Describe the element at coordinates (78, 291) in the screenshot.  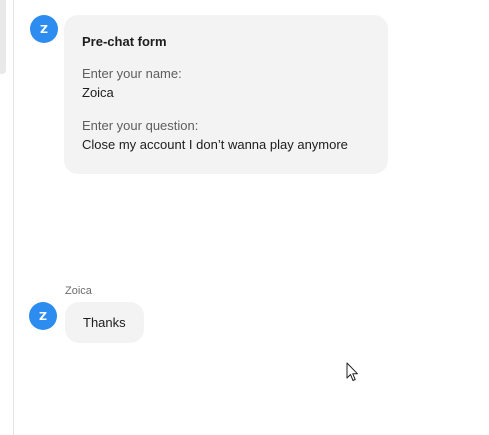
I see `message-sender-name: Zoica` at that location.